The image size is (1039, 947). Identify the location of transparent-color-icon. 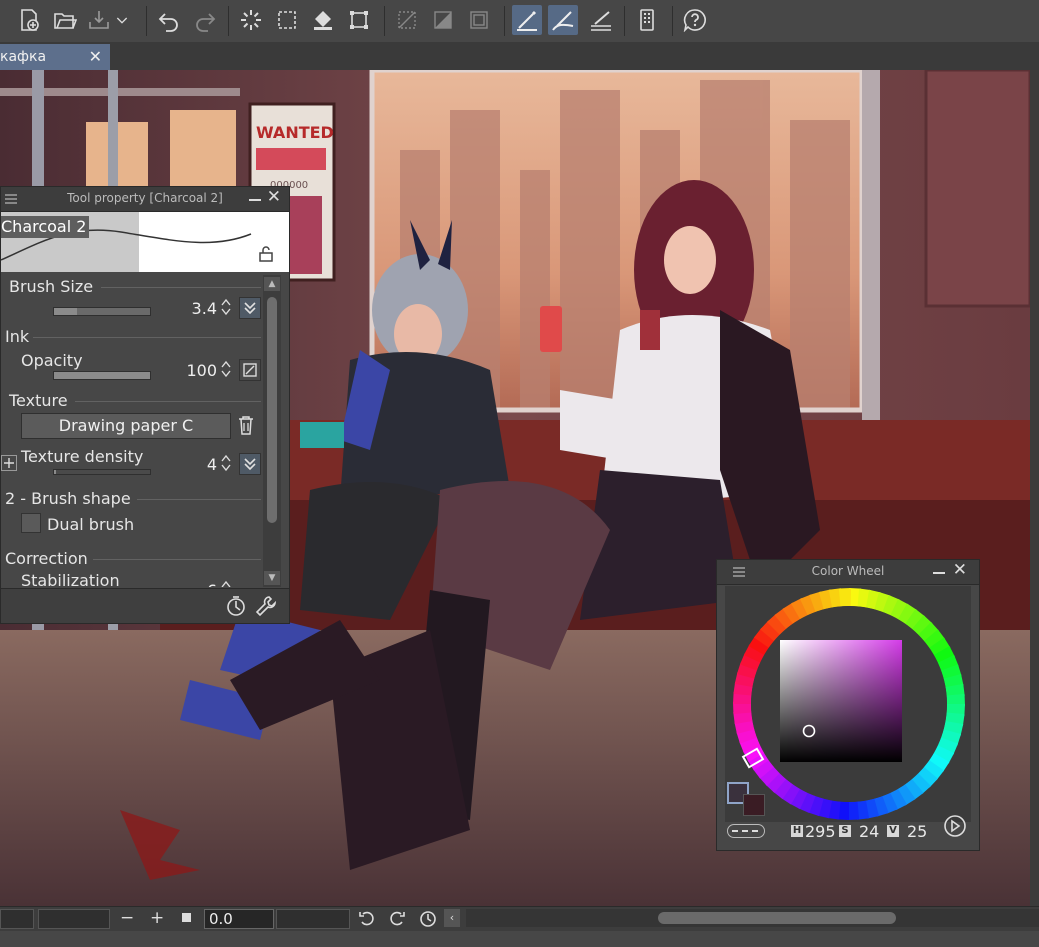
(746, 831).